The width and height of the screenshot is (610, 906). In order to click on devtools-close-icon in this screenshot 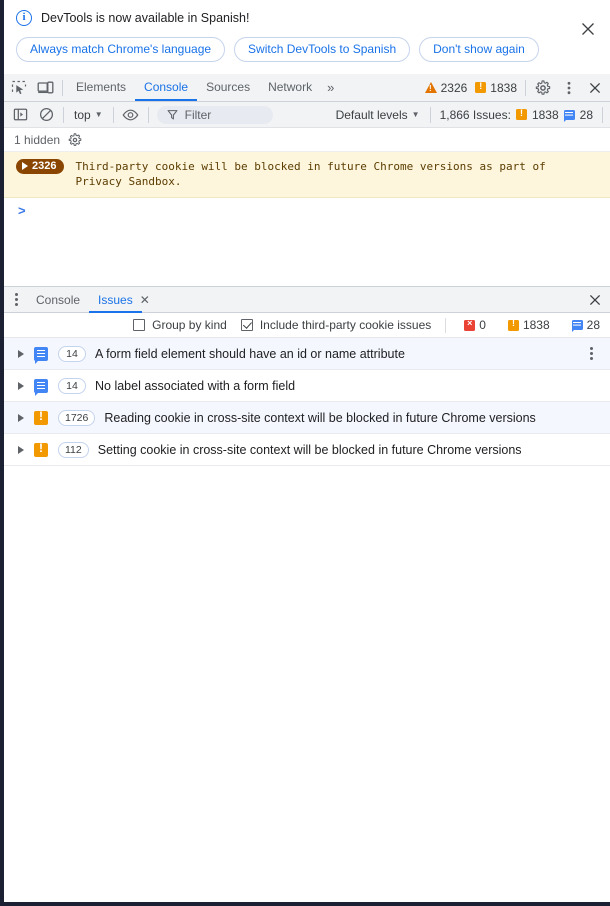, I will do `click(595, 88)`.